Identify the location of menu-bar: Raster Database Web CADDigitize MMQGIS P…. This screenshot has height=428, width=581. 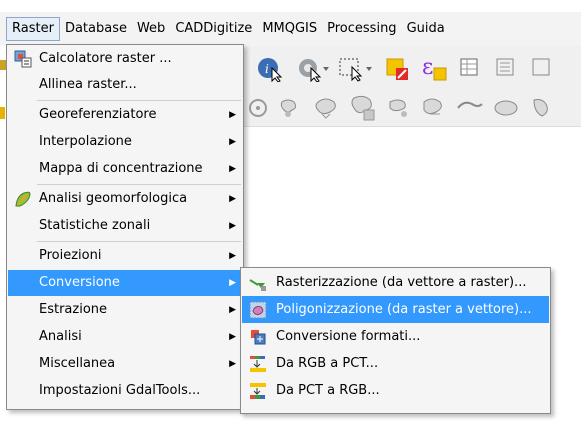
(290, 29).